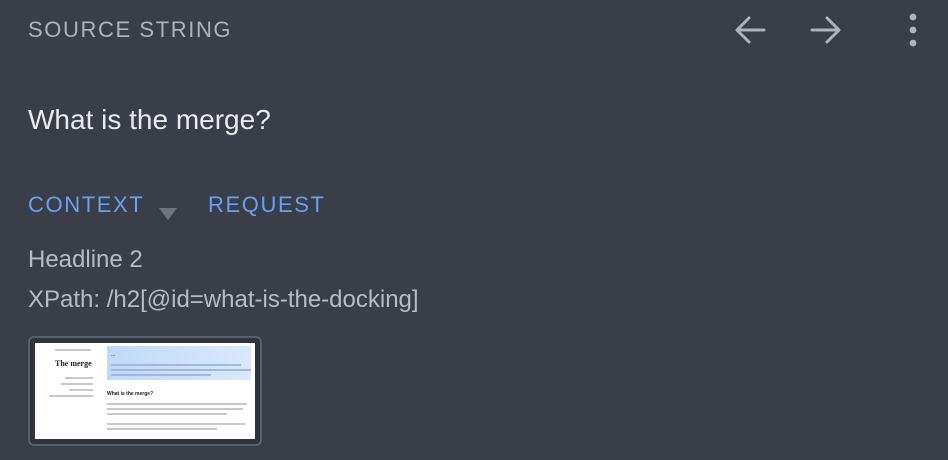 The height and width of the screenshot is (460, 948). Describe the element at coordinates (267, 205) in the screenshot. I see `tab-request: REQUEST` at that location.